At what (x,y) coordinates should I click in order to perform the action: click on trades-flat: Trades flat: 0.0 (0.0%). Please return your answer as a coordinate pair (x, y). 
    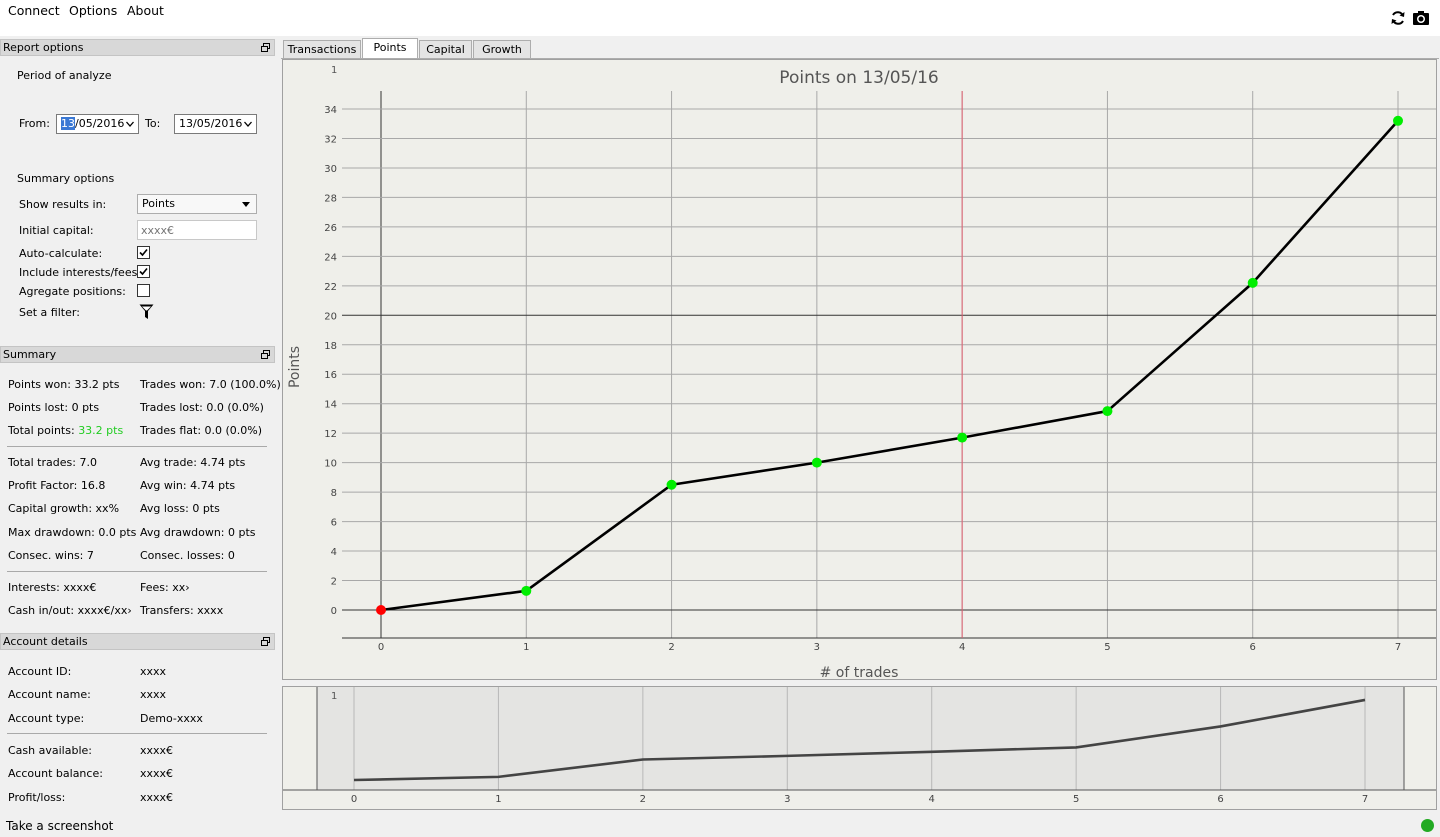
    Looking at the image, I should click on (201, 430).